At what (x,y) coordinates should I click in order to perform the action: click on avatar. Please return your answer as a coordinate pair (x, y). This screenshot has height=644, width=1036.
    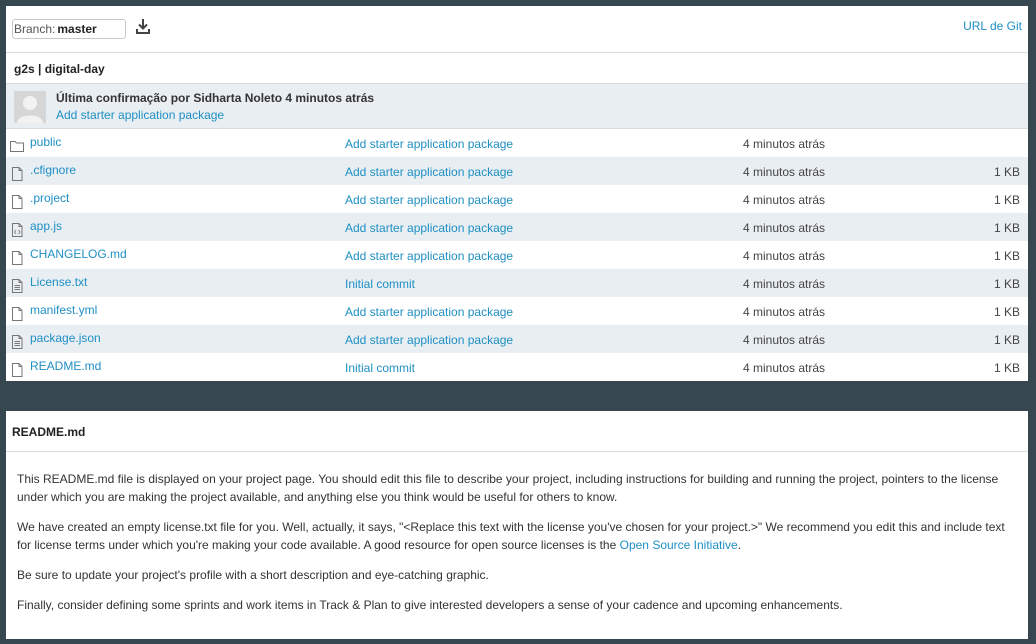
    Looking at the image, I should click on (30, 107).